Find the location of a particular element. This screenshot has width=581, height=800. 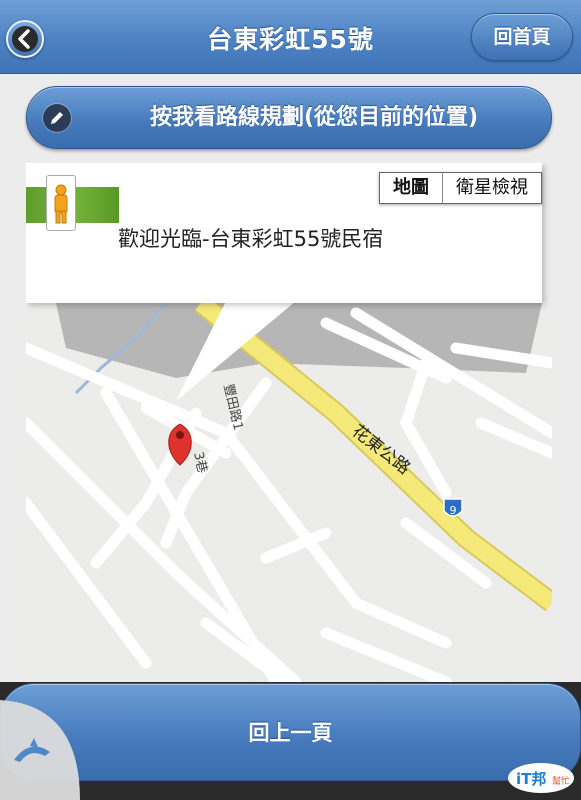

route-shield-icon: 9 is located at coordinates (453, 507).